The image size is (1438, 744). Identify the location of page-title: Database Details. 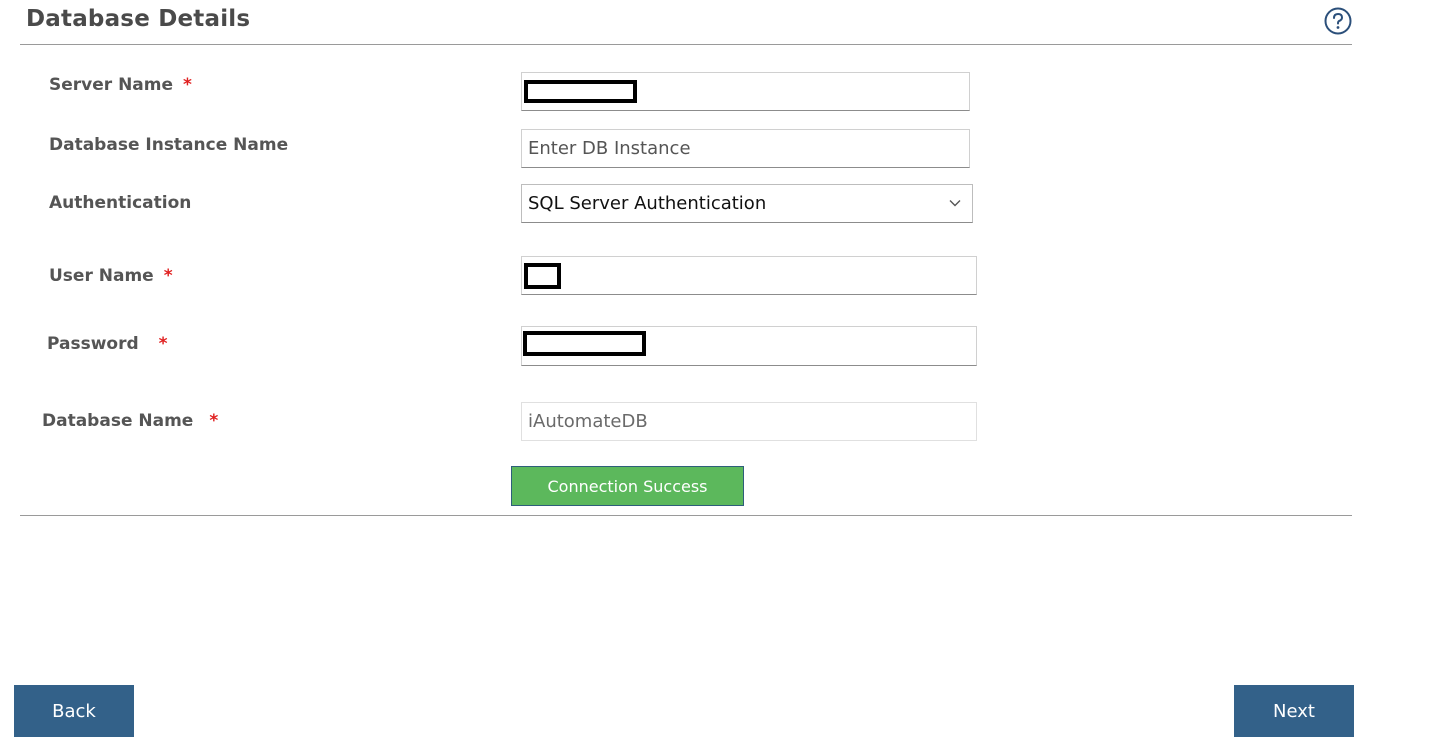
(138, 19).